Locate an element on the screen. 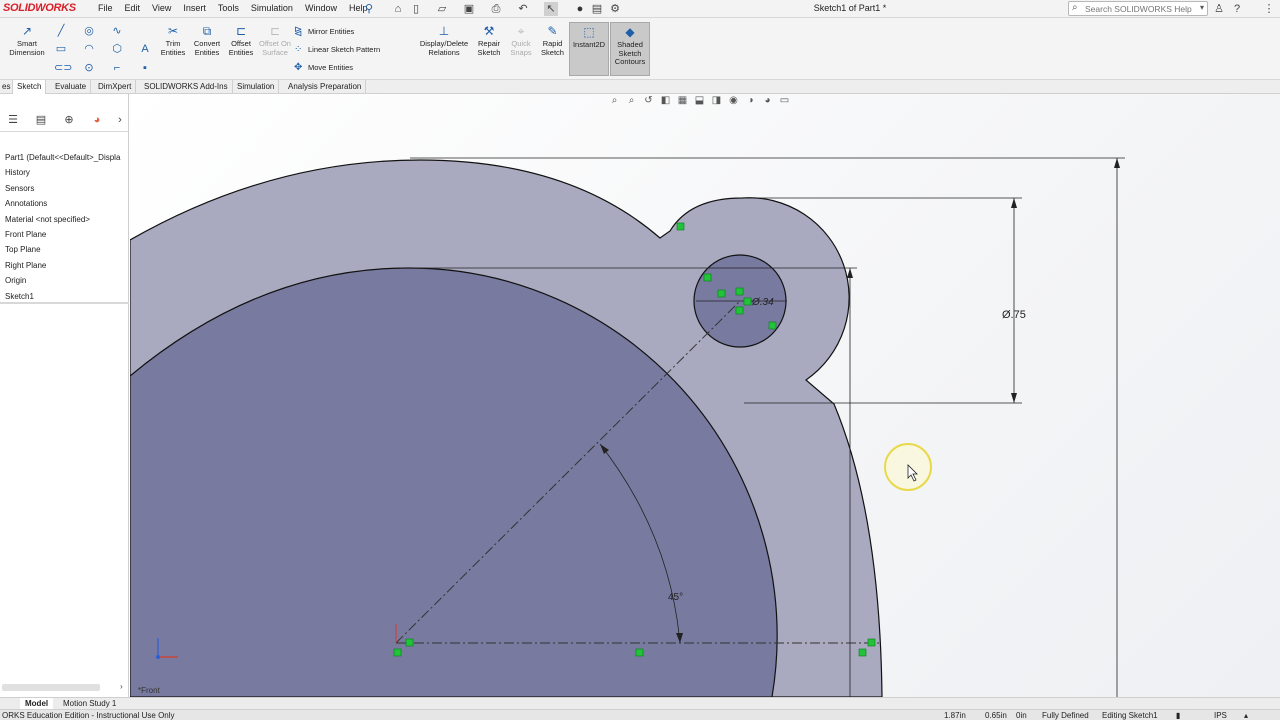 Image resolution: width=1280 pixels, height=720 pixels. spline-icon: ∿ is located at coordinates (117, 31).